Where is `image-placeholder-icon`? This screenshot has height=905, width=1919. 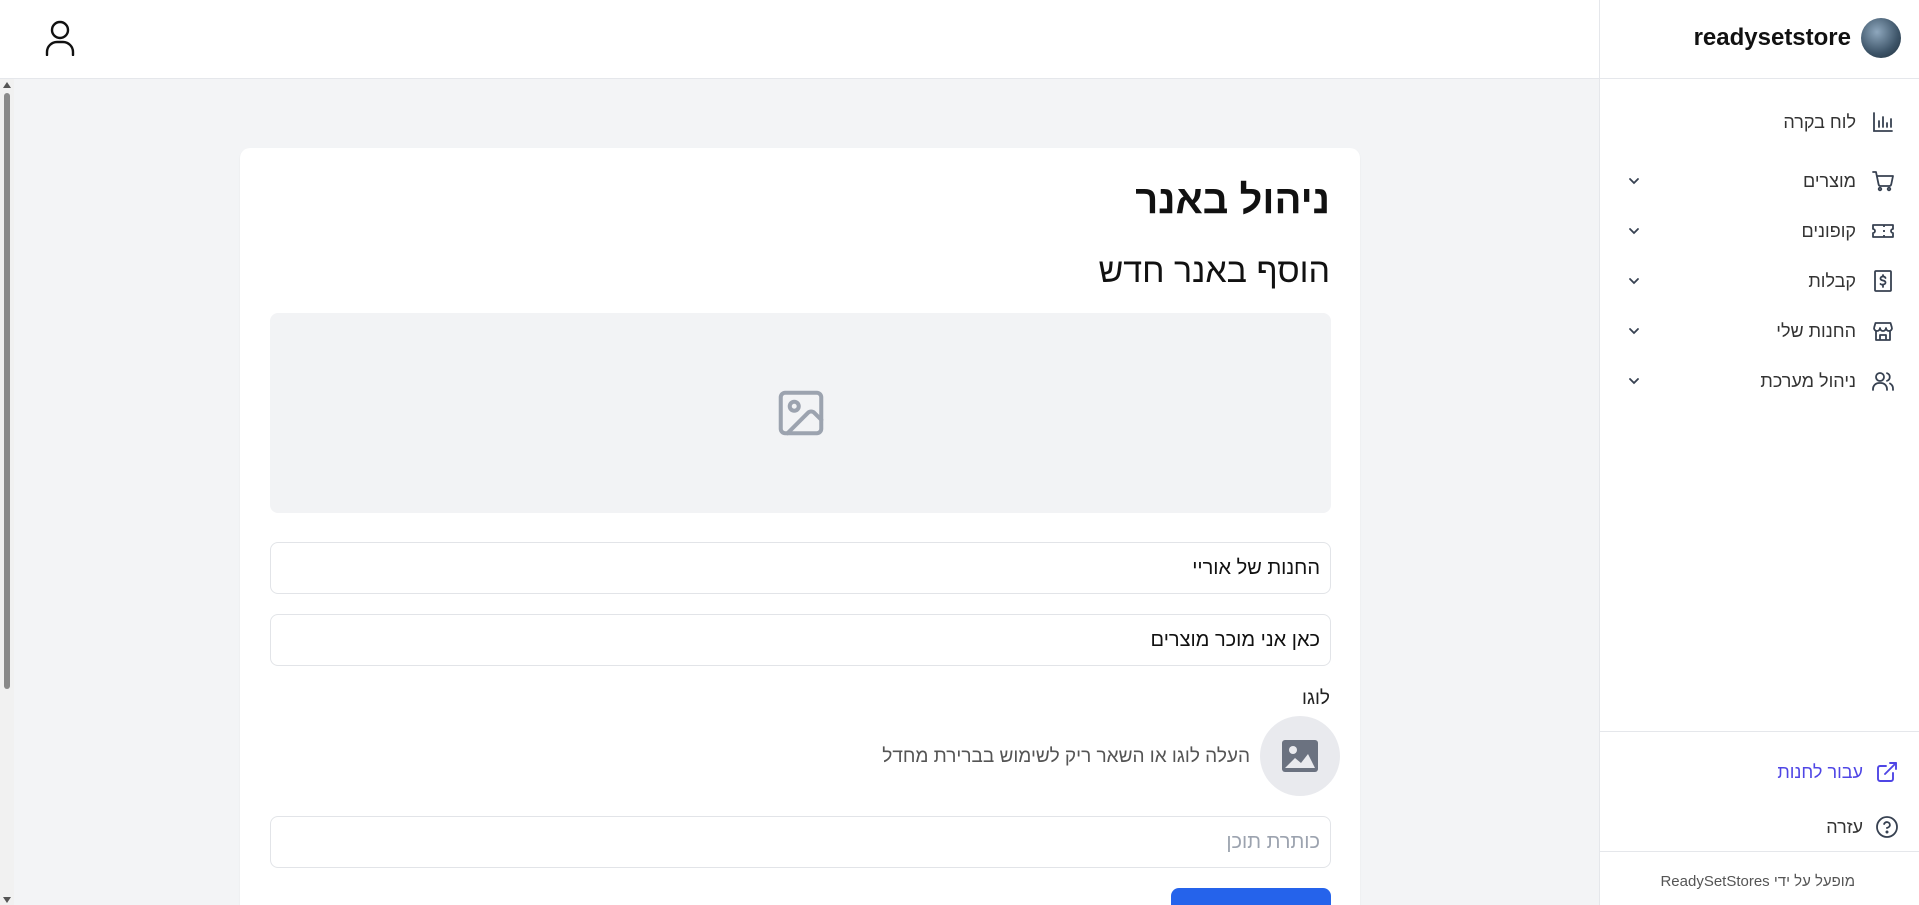 image-placeholder-icon is located at coordinates (800, 413).